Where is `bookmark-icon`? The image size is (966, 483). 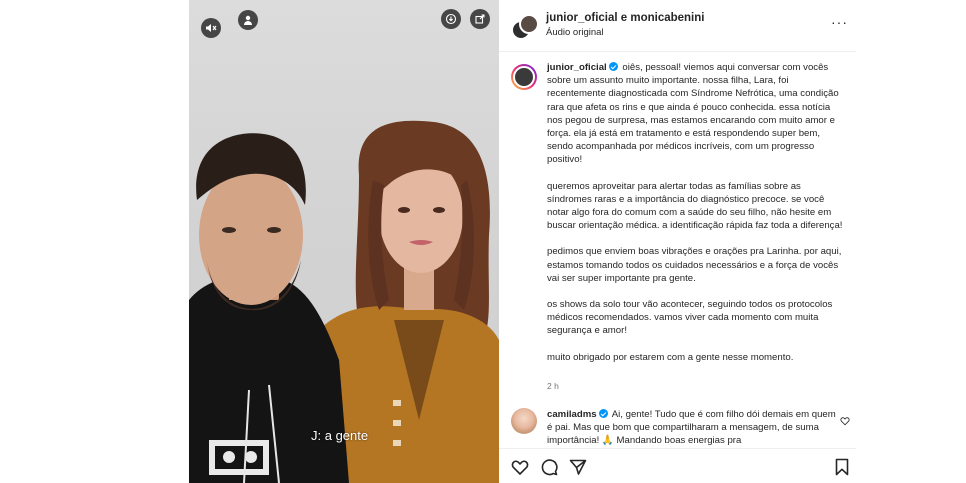
bookmark-icon is located at coordinates (842, 467).